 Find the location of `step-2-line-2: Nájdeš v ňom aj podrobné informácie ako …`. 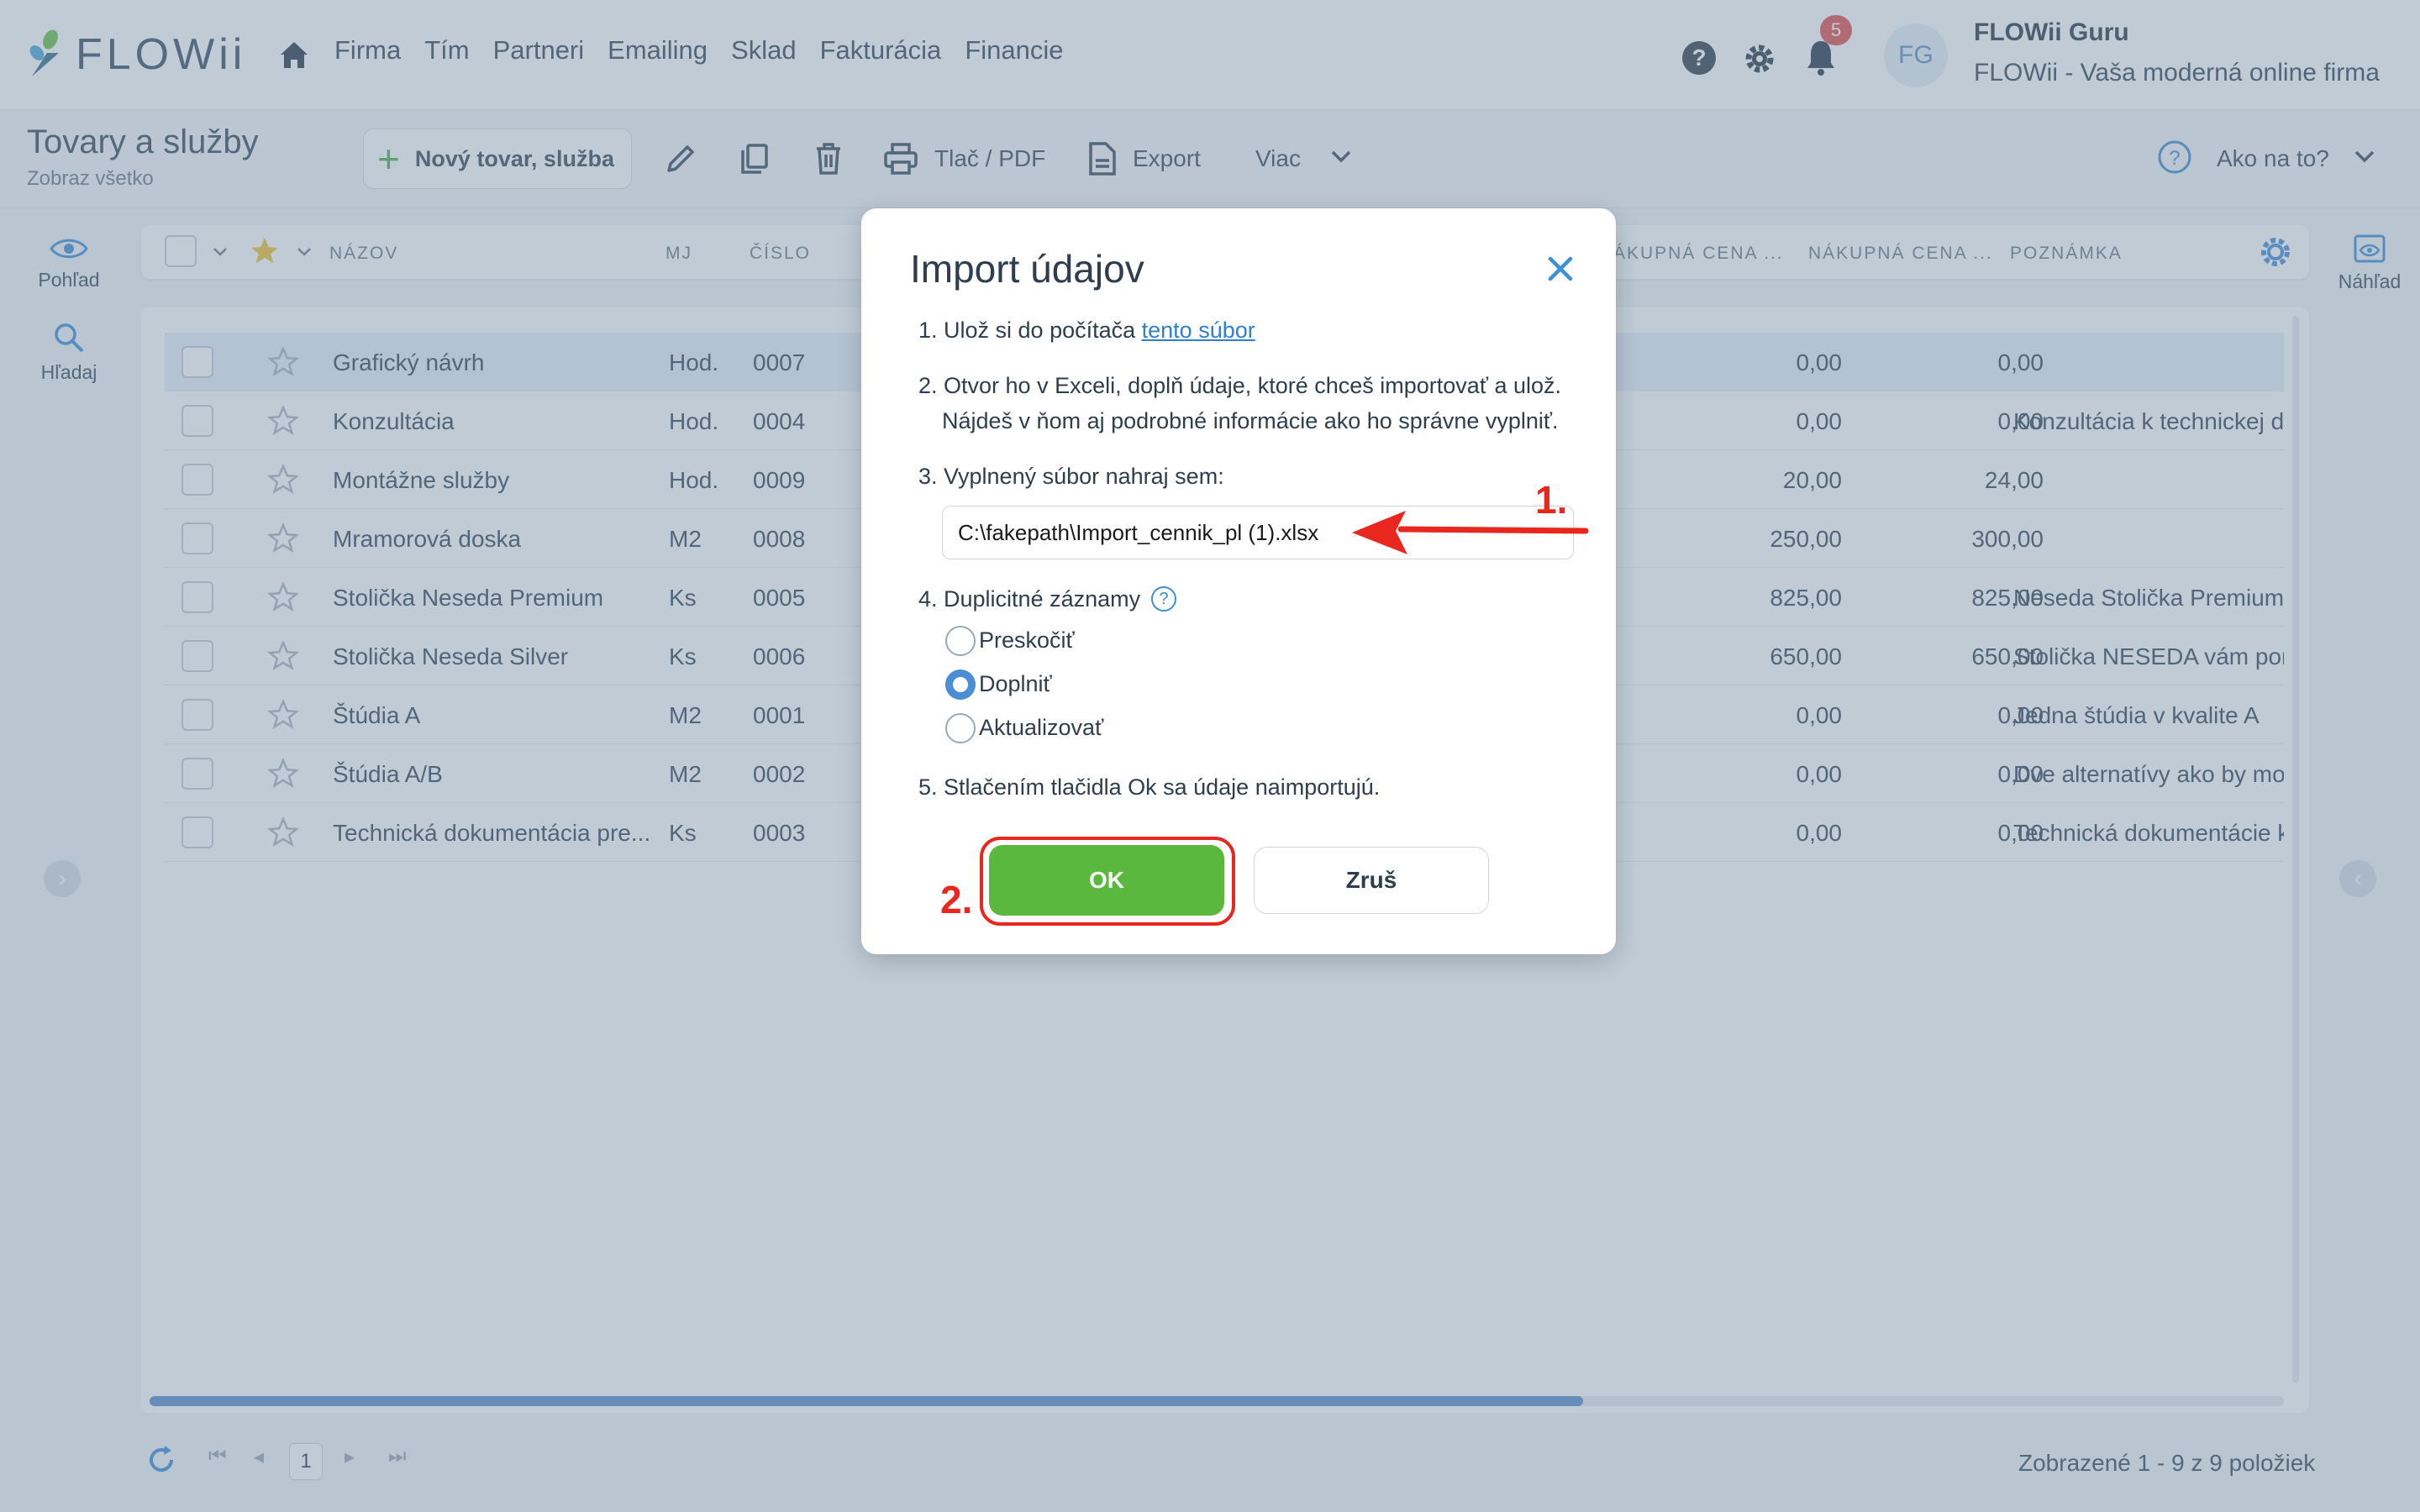

step-2-line-2: Nájdeš v ňom aj podrobné informácie ako … is located at coordinates (1251, 420).